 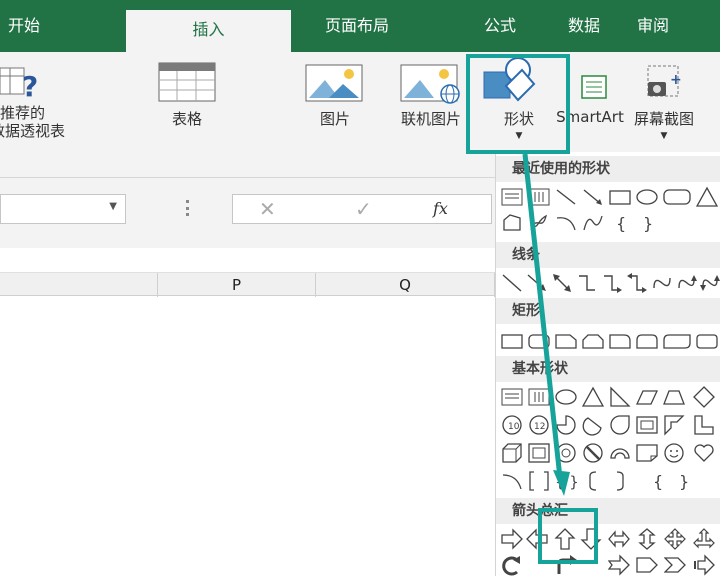 I want to click on insert-function-icon: fx, so click(x=440, y=208).